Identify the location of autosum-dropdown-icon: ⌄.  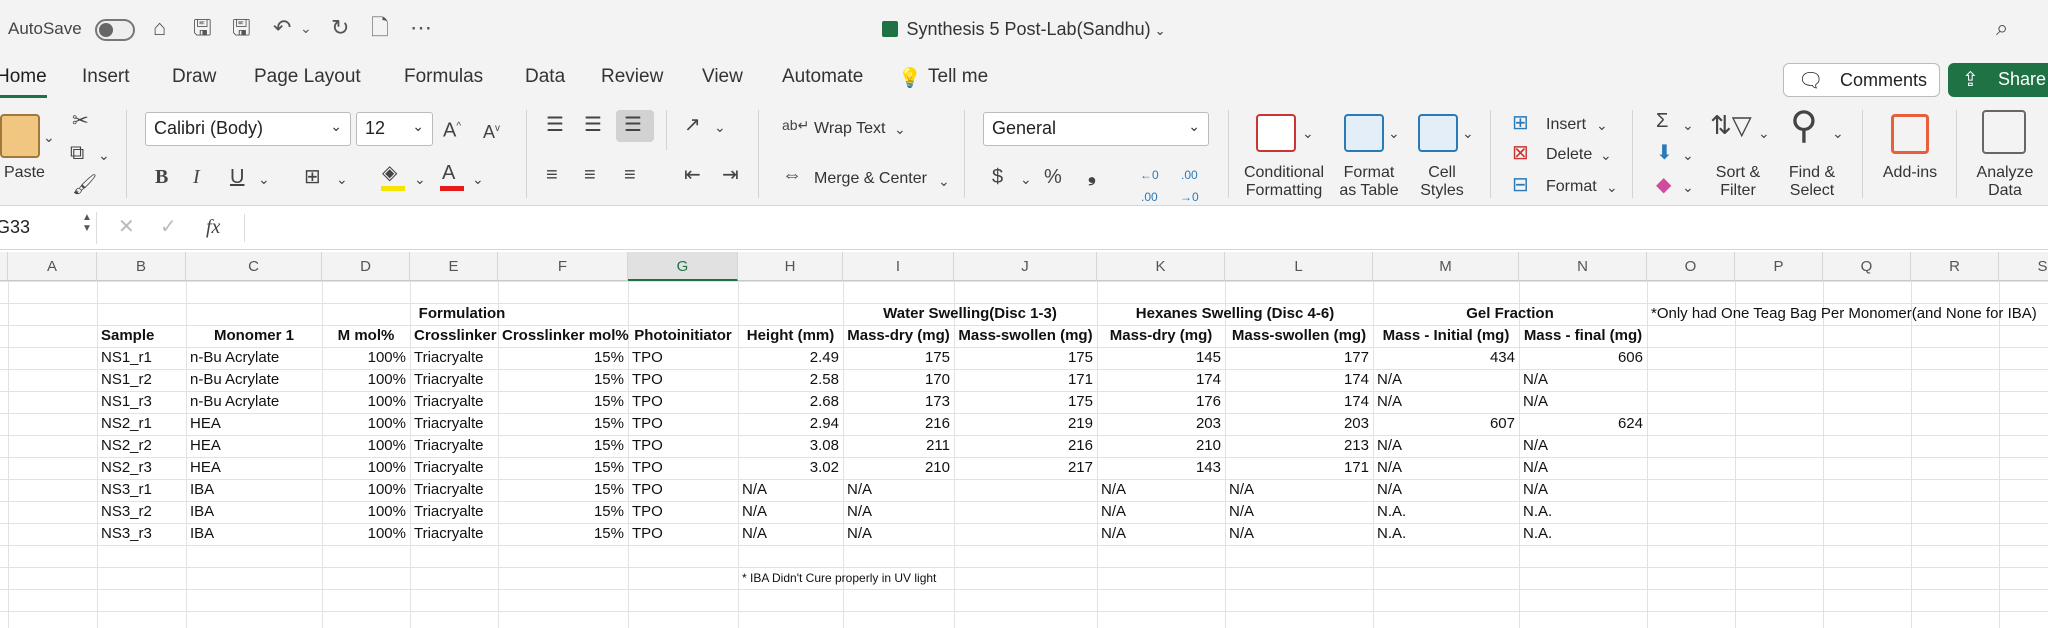
(1688, 125).